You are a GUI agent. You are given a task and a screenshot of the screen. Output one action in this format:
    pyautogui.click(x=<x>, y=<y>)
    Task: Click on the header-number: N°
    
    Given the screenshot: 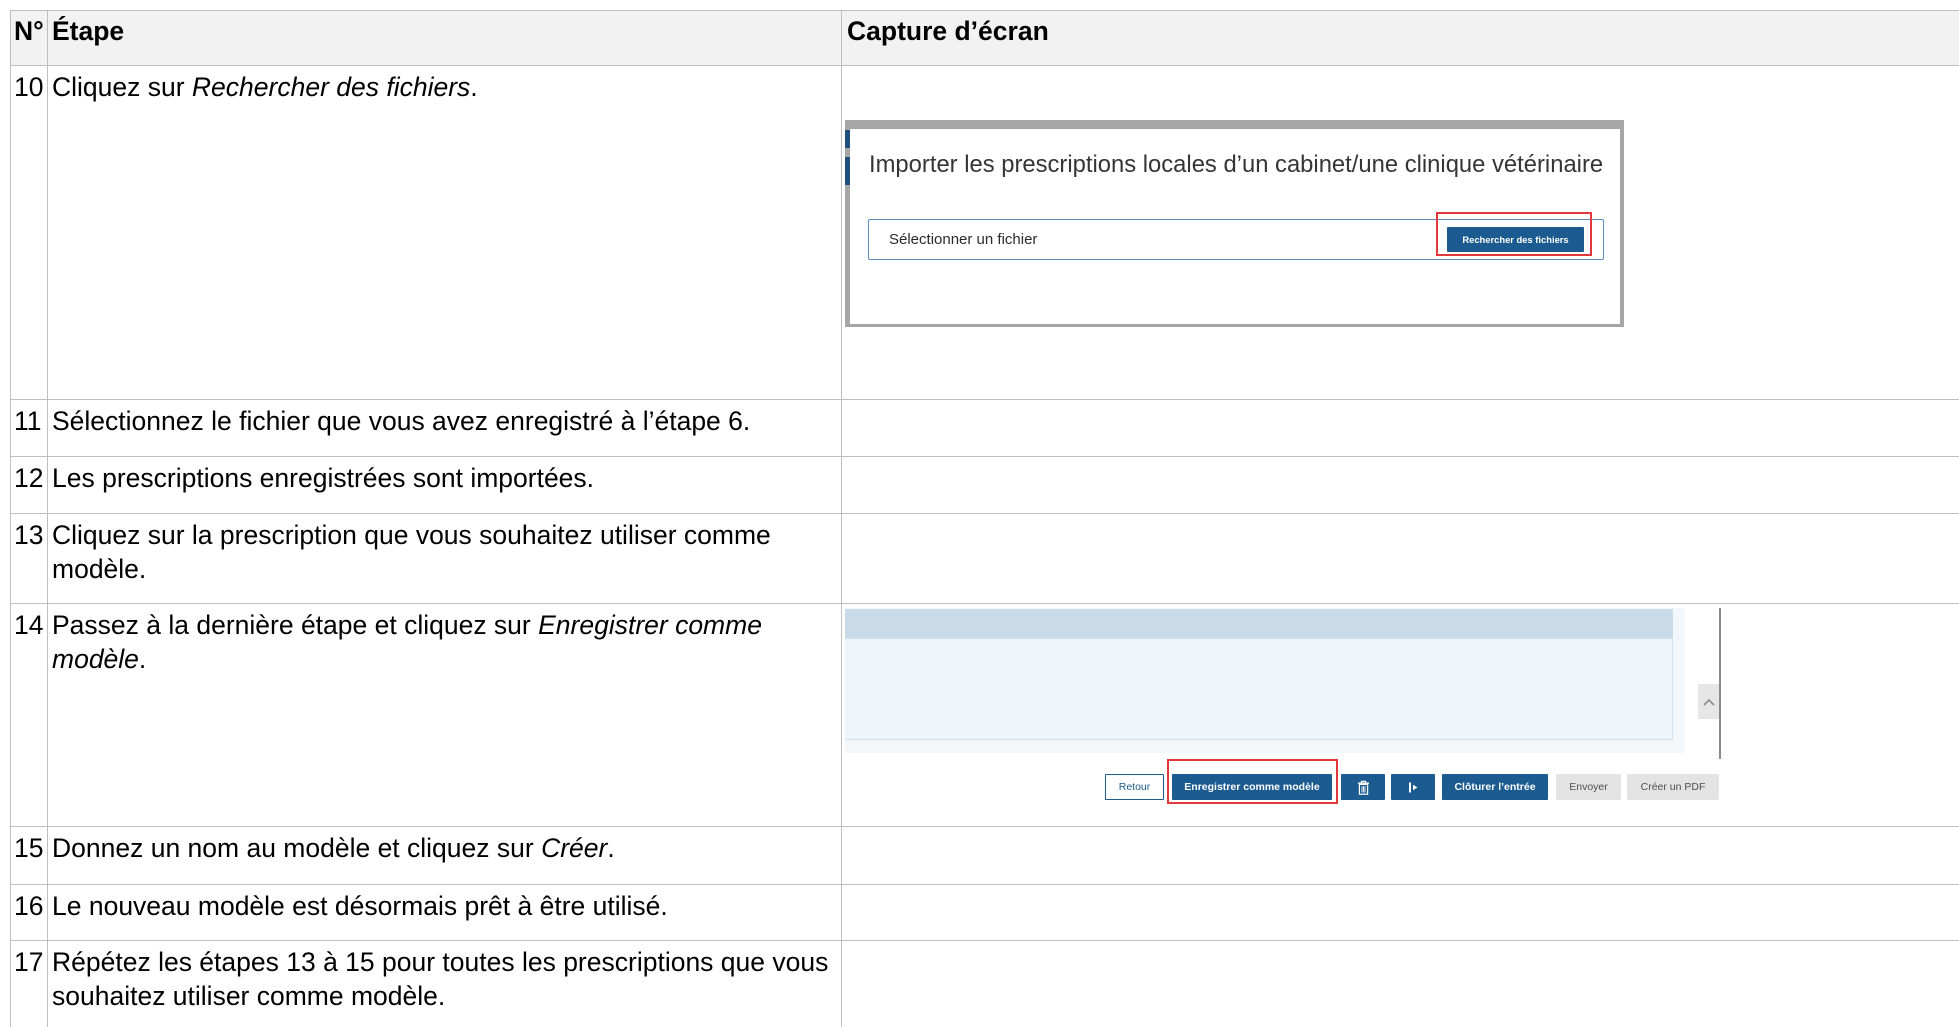 What is the action you would take?
    pyautogui.click(x=28, y=38)
    